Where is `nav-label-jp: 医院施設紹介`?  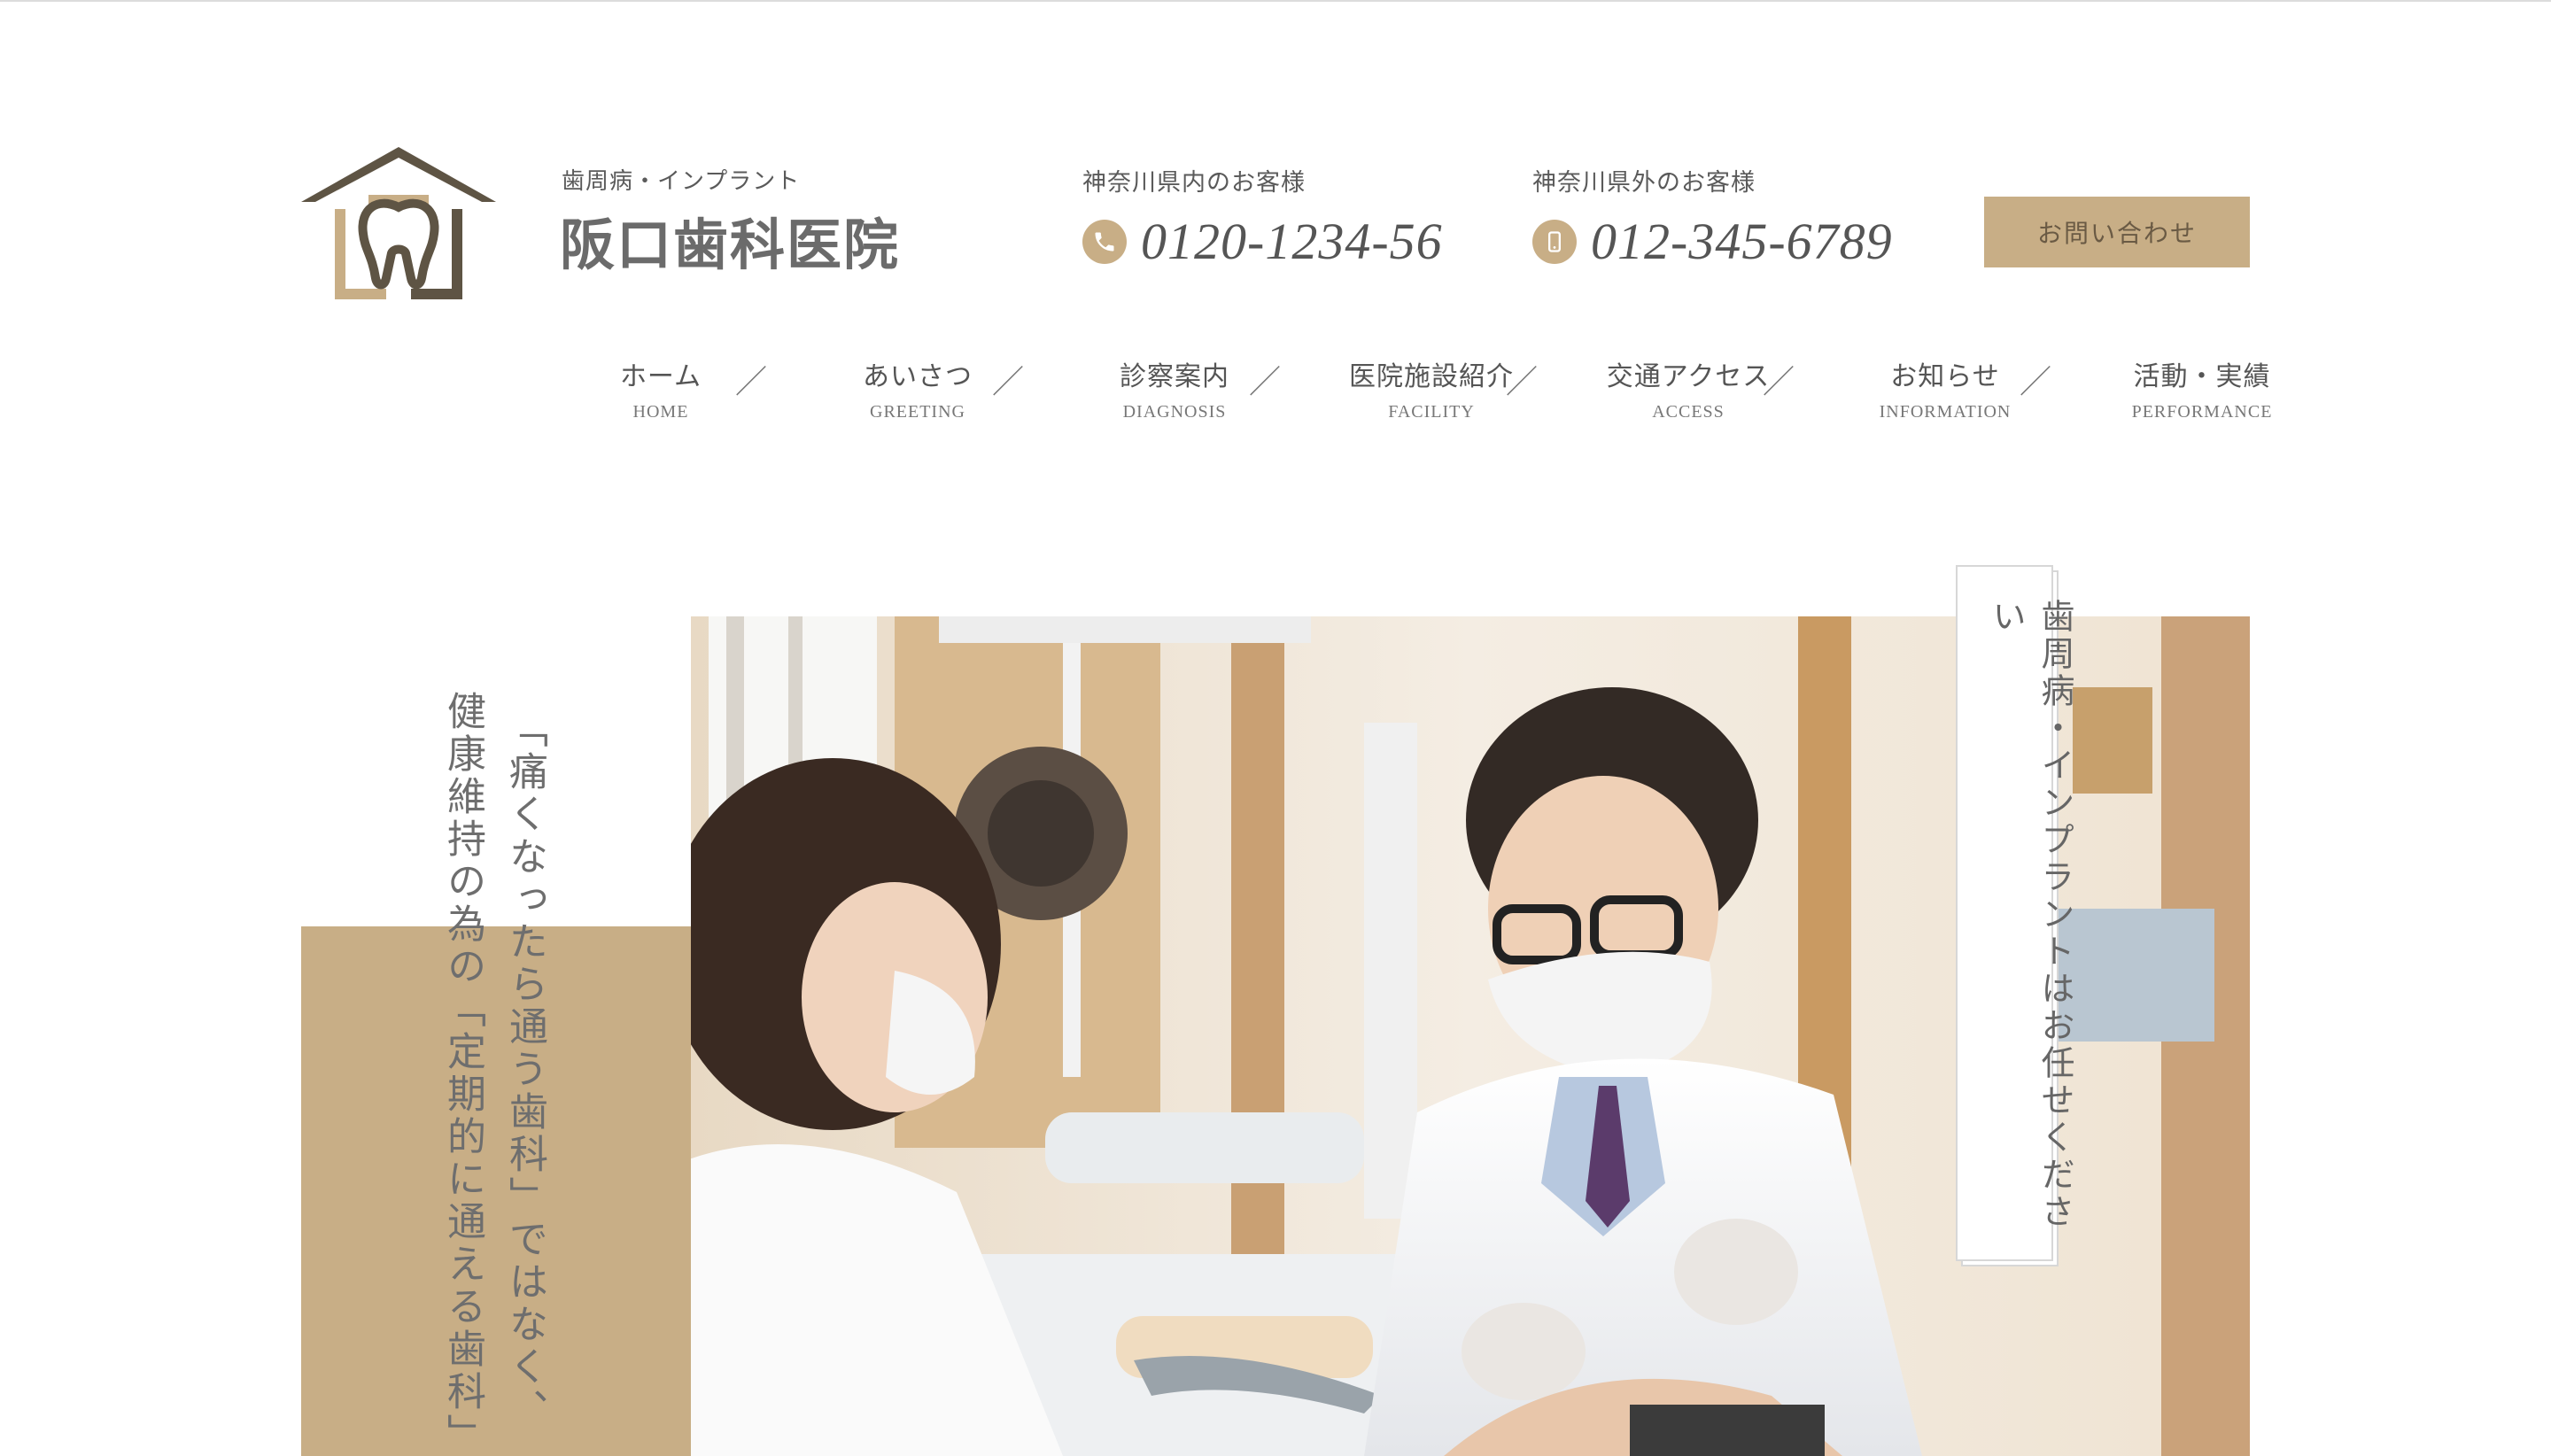 nav-label-jp: 医院施設紹介 is located at coordinates (1431, 376).